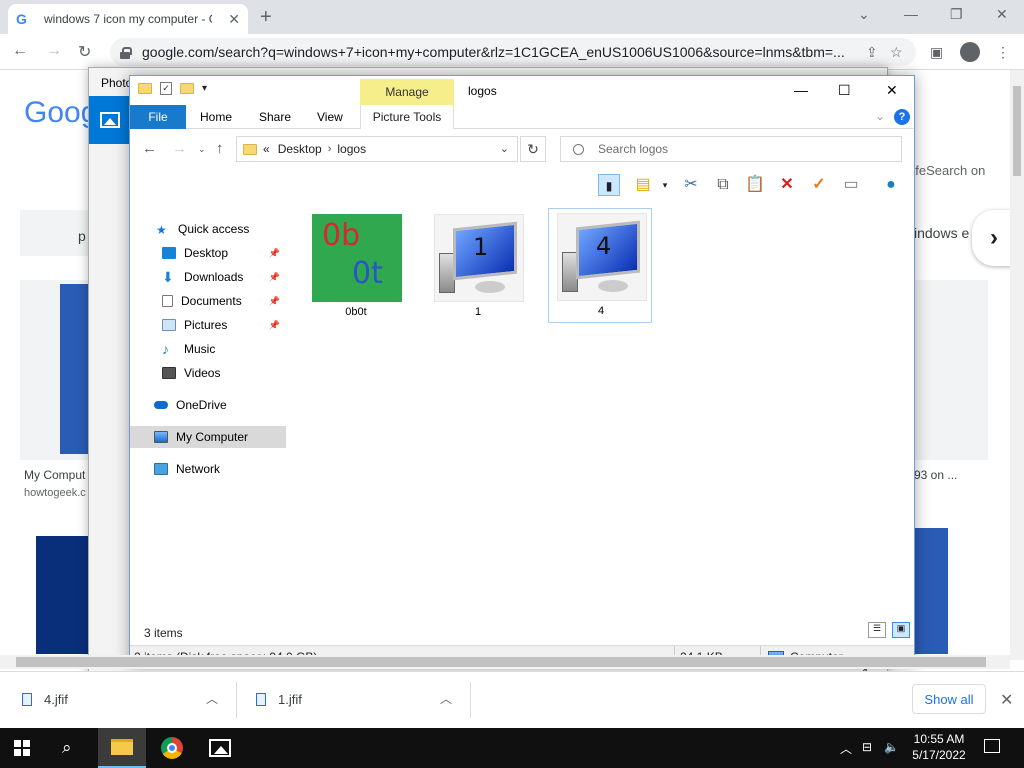  What do you see at coordinates (208, 349) in the screenshot?
I see `nav-item-music: ♪ Music` at bounding box center [208, 349].